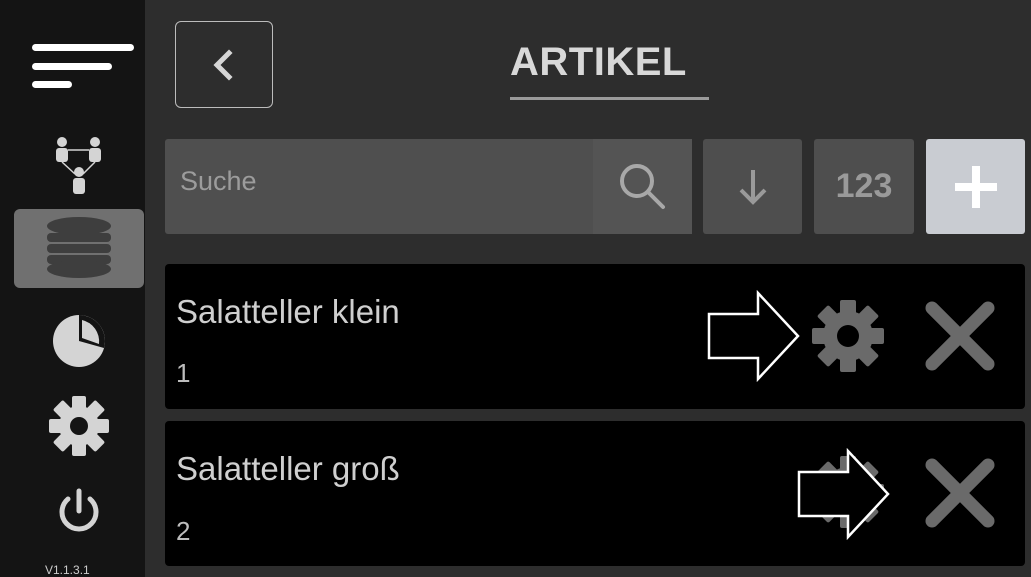 The image size is (1031, 577). What do you see at coordinates (598, 62) in the screenshot?
I see `page-title: ARTIKEL` at bounding box center [598, 62].